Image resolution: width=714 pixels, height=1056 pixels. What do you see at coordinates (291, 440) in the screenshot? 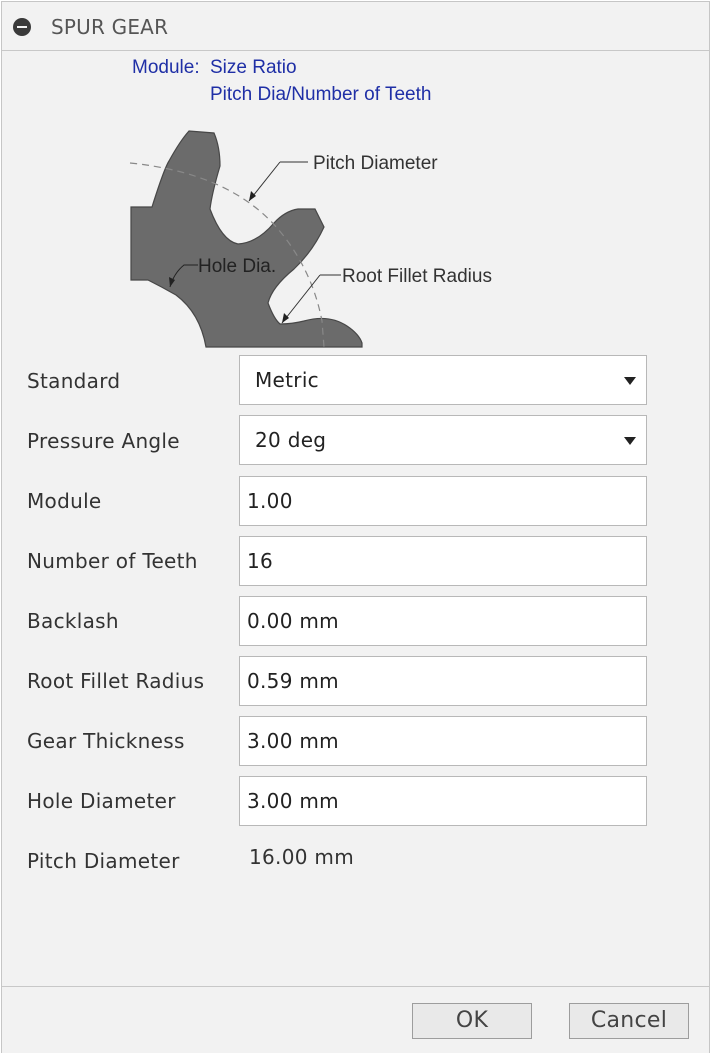
I see `pressure-angle-value: 20 deg` at bounding box center [291, 440].